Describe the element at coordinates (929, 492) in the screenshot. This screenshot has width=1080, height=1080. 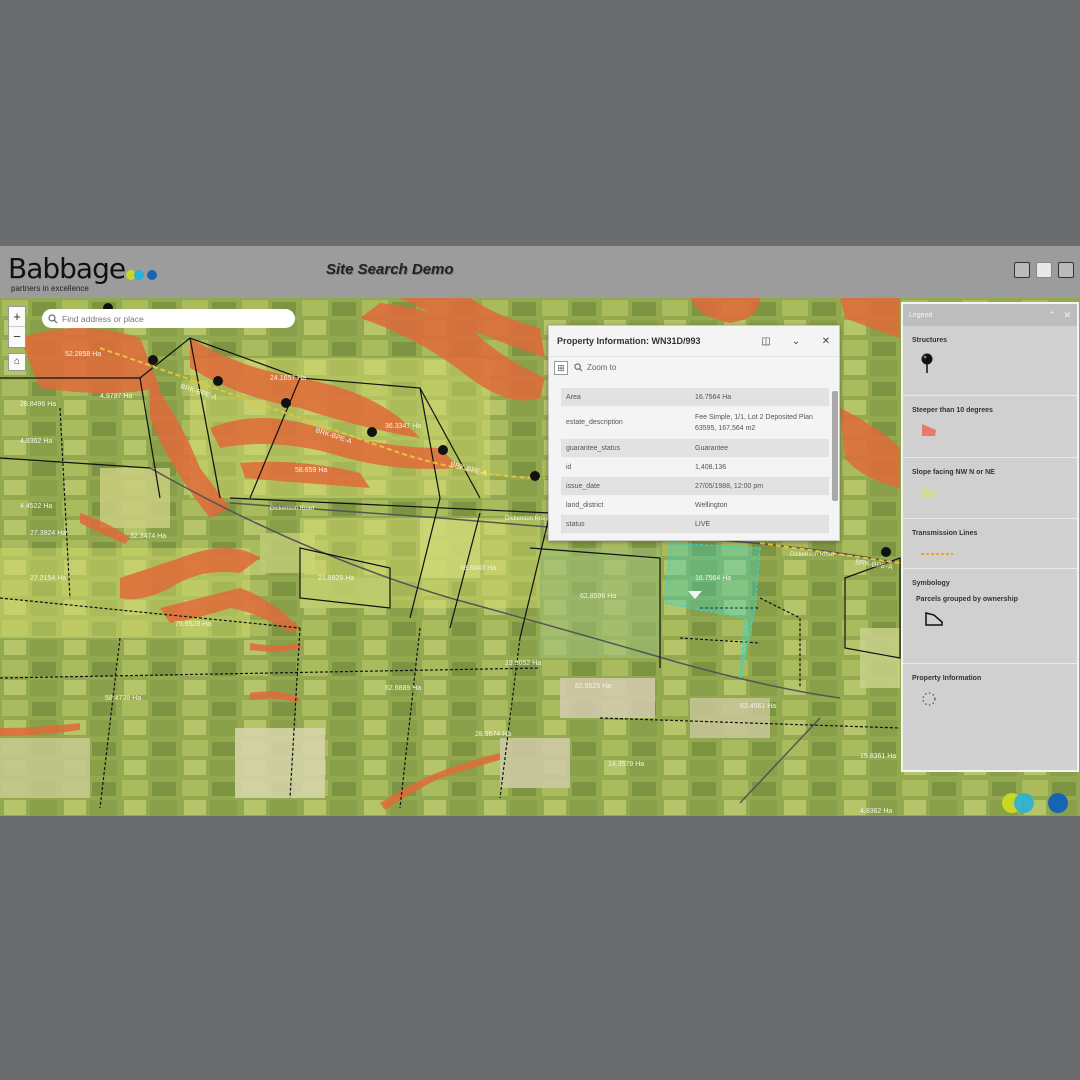
I see `polygon-yellow-icon` at that location.